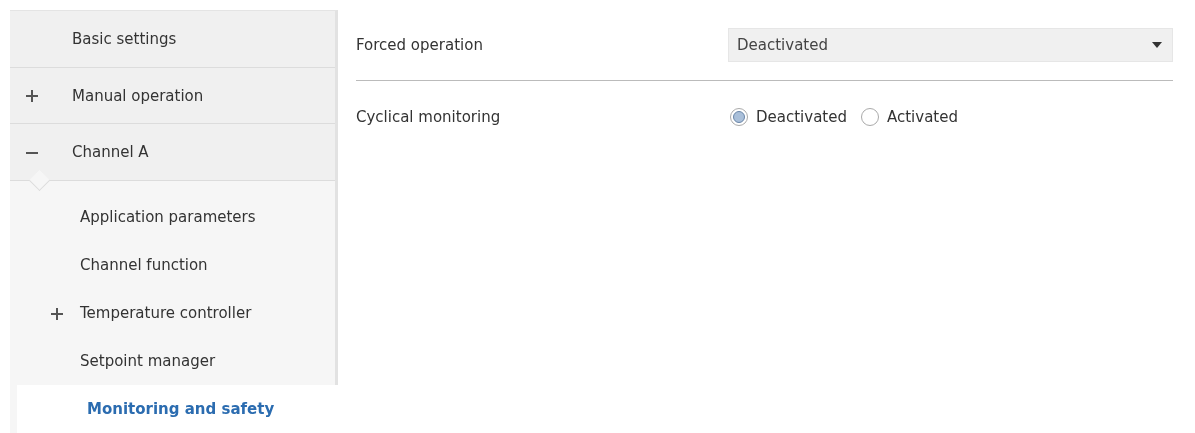 The width and height of the screenshot is (1195, 433). I want to click on caret-icon, so click(1157, 45).